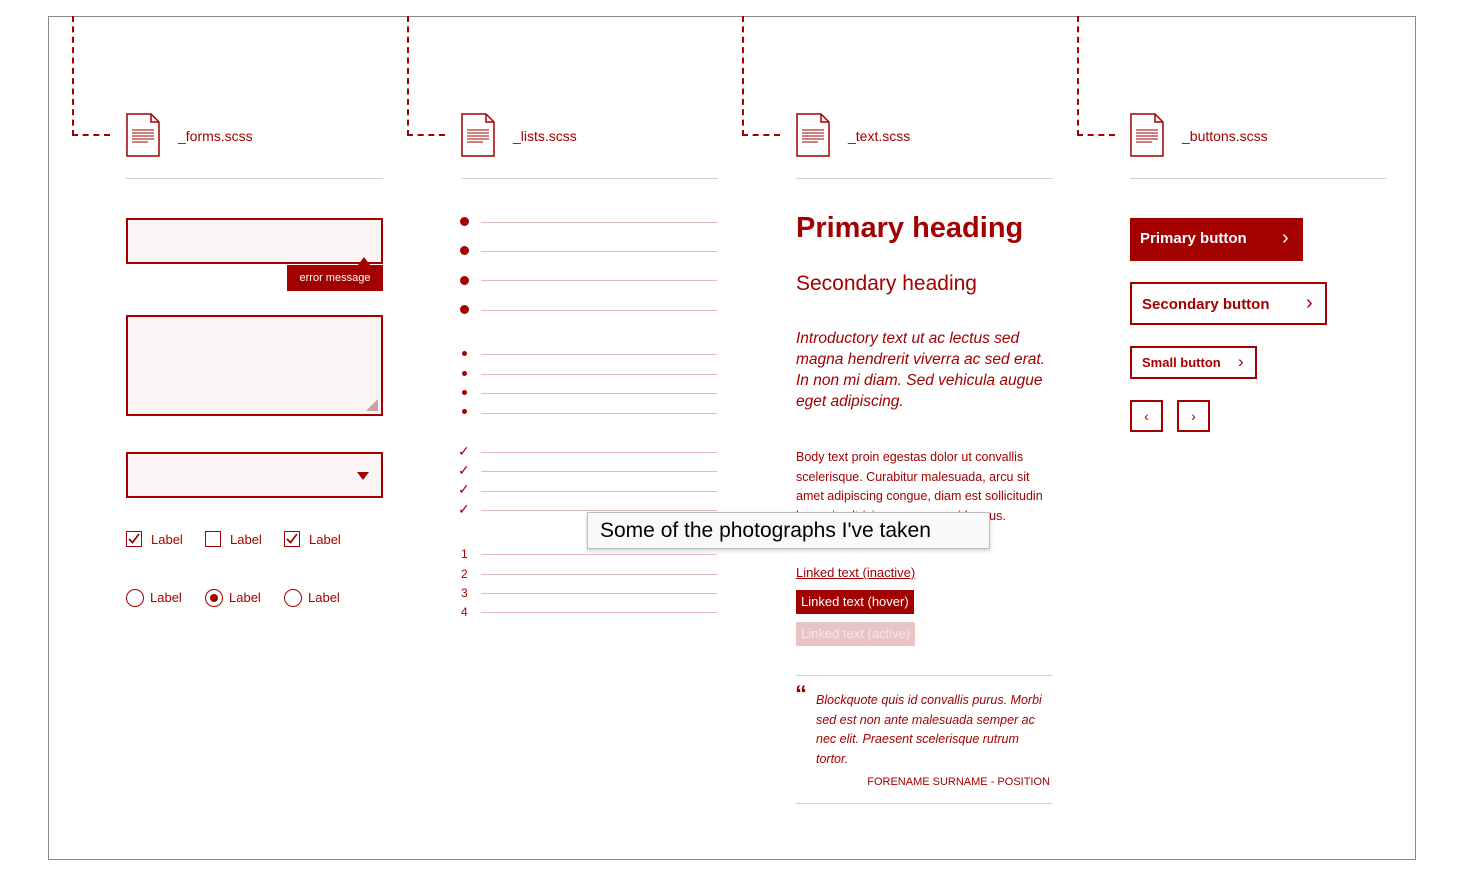 Image resolution: width=1468 pixels, height=884 pixels. I want to click on primary-button-label: Primary button, so click(1193, 238).